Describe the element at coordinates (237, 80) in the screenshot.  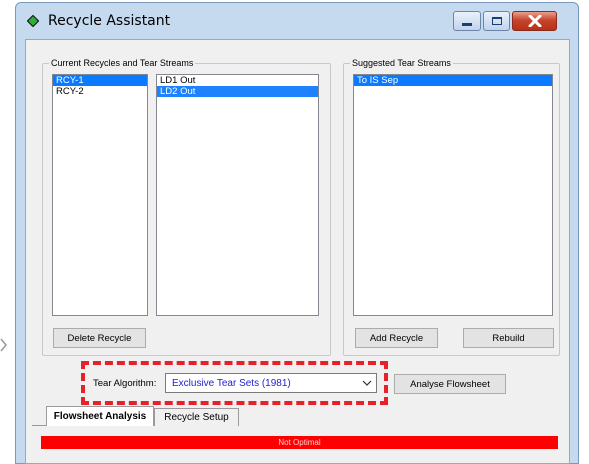
I see `tear-stream-item: LD1 Out` at that location.